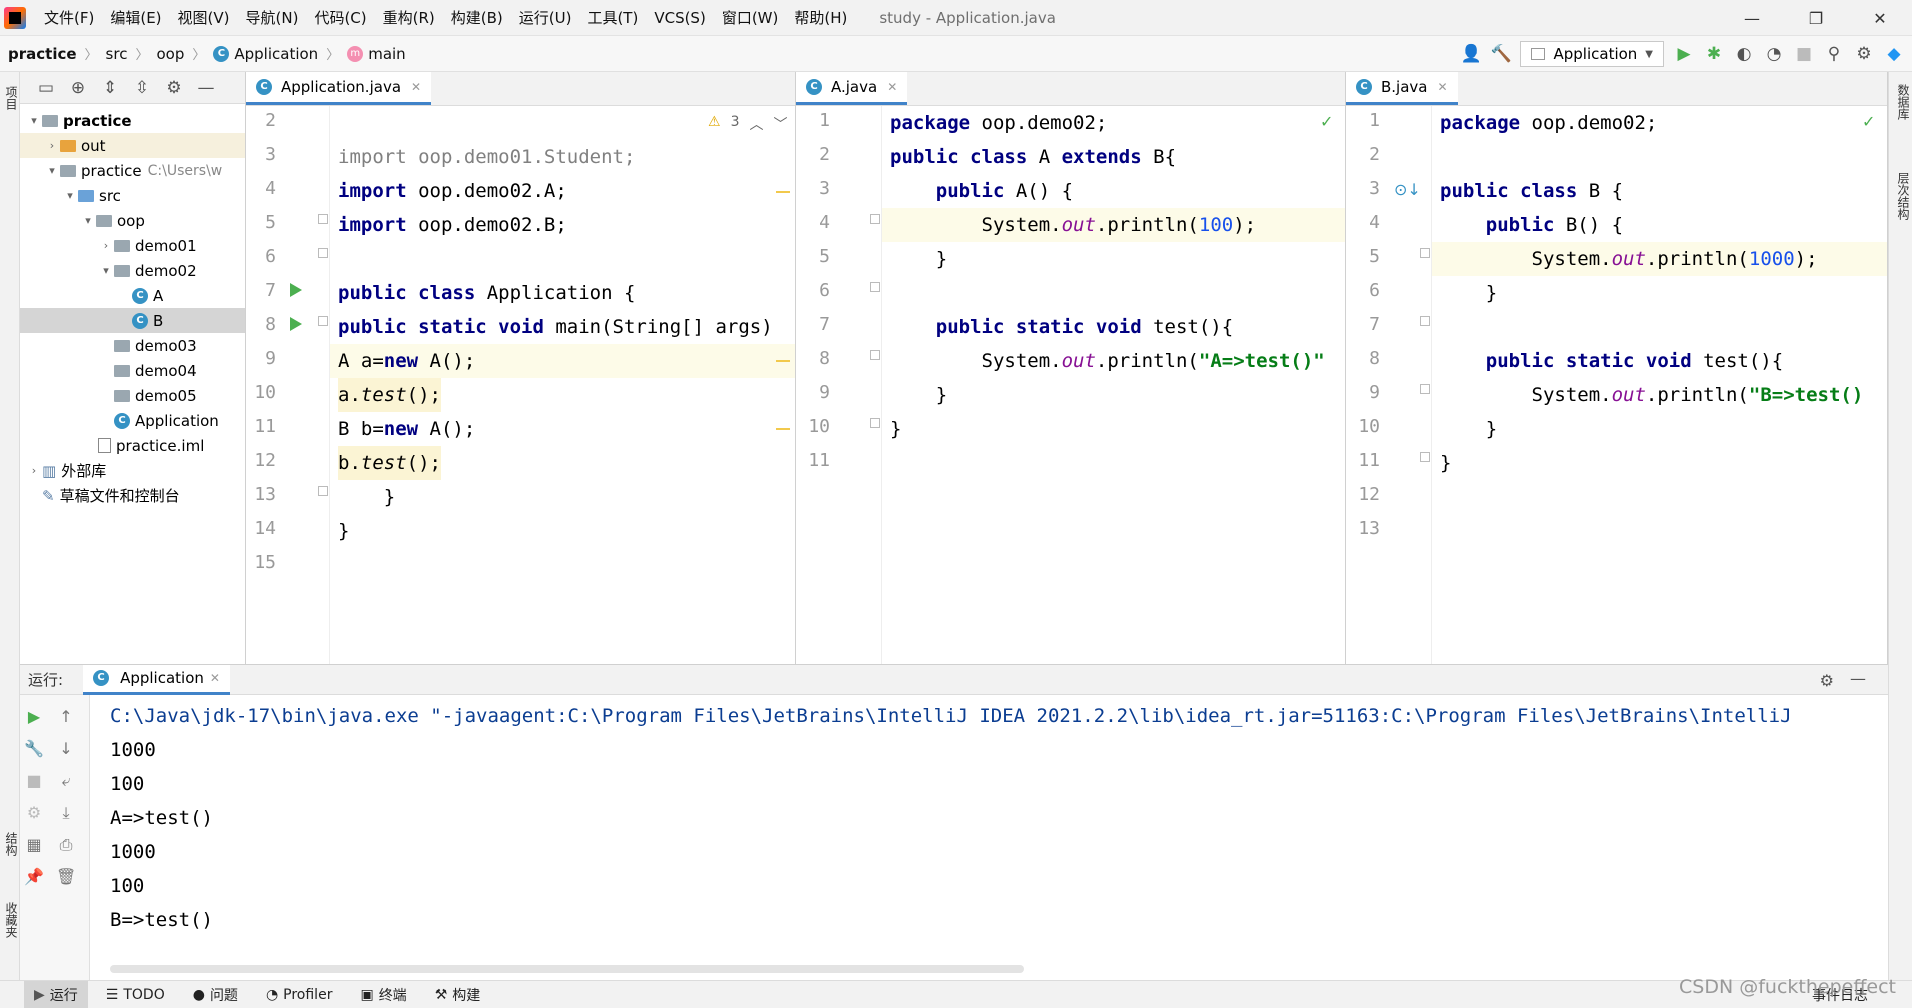  Describe the element at coordinates (34, 716) in the screenshot. I see `rerun-icon: ▶` at that location.